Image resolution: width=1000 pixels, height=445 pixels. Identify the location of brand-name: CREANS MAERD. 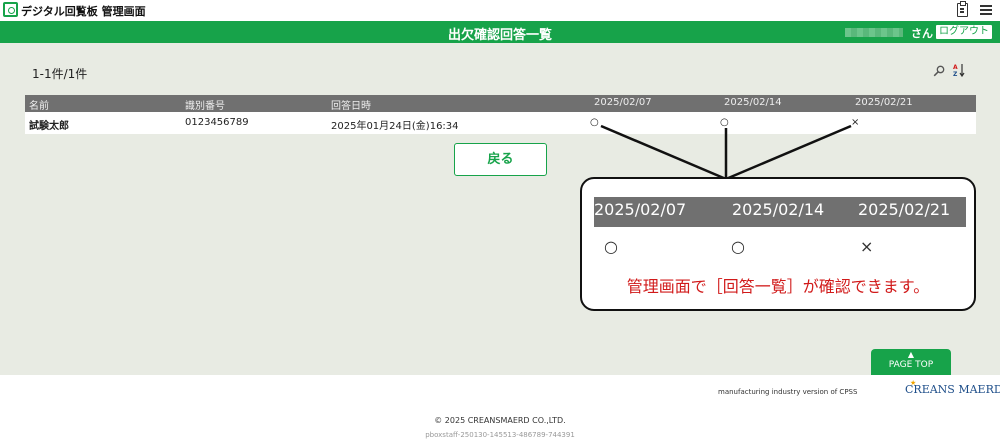
(952, 389).